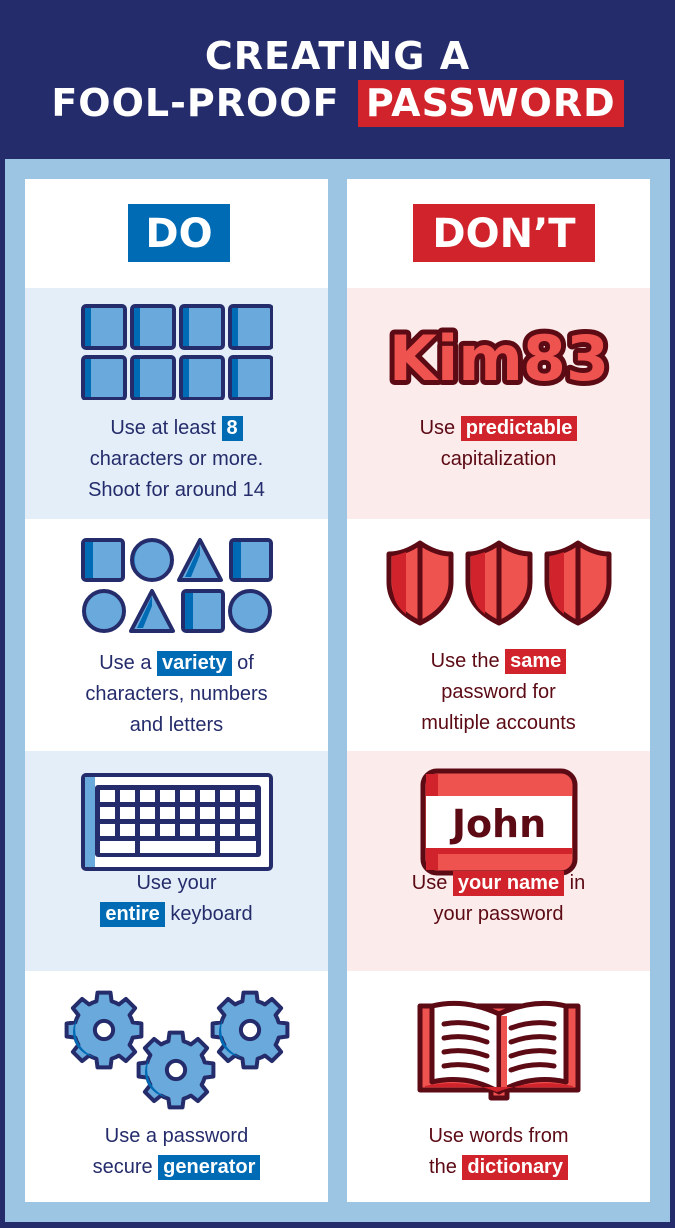  Describe the element at coordinates (508, 883) in the screenshot. I see `highlight-your-name: your name` at that location.